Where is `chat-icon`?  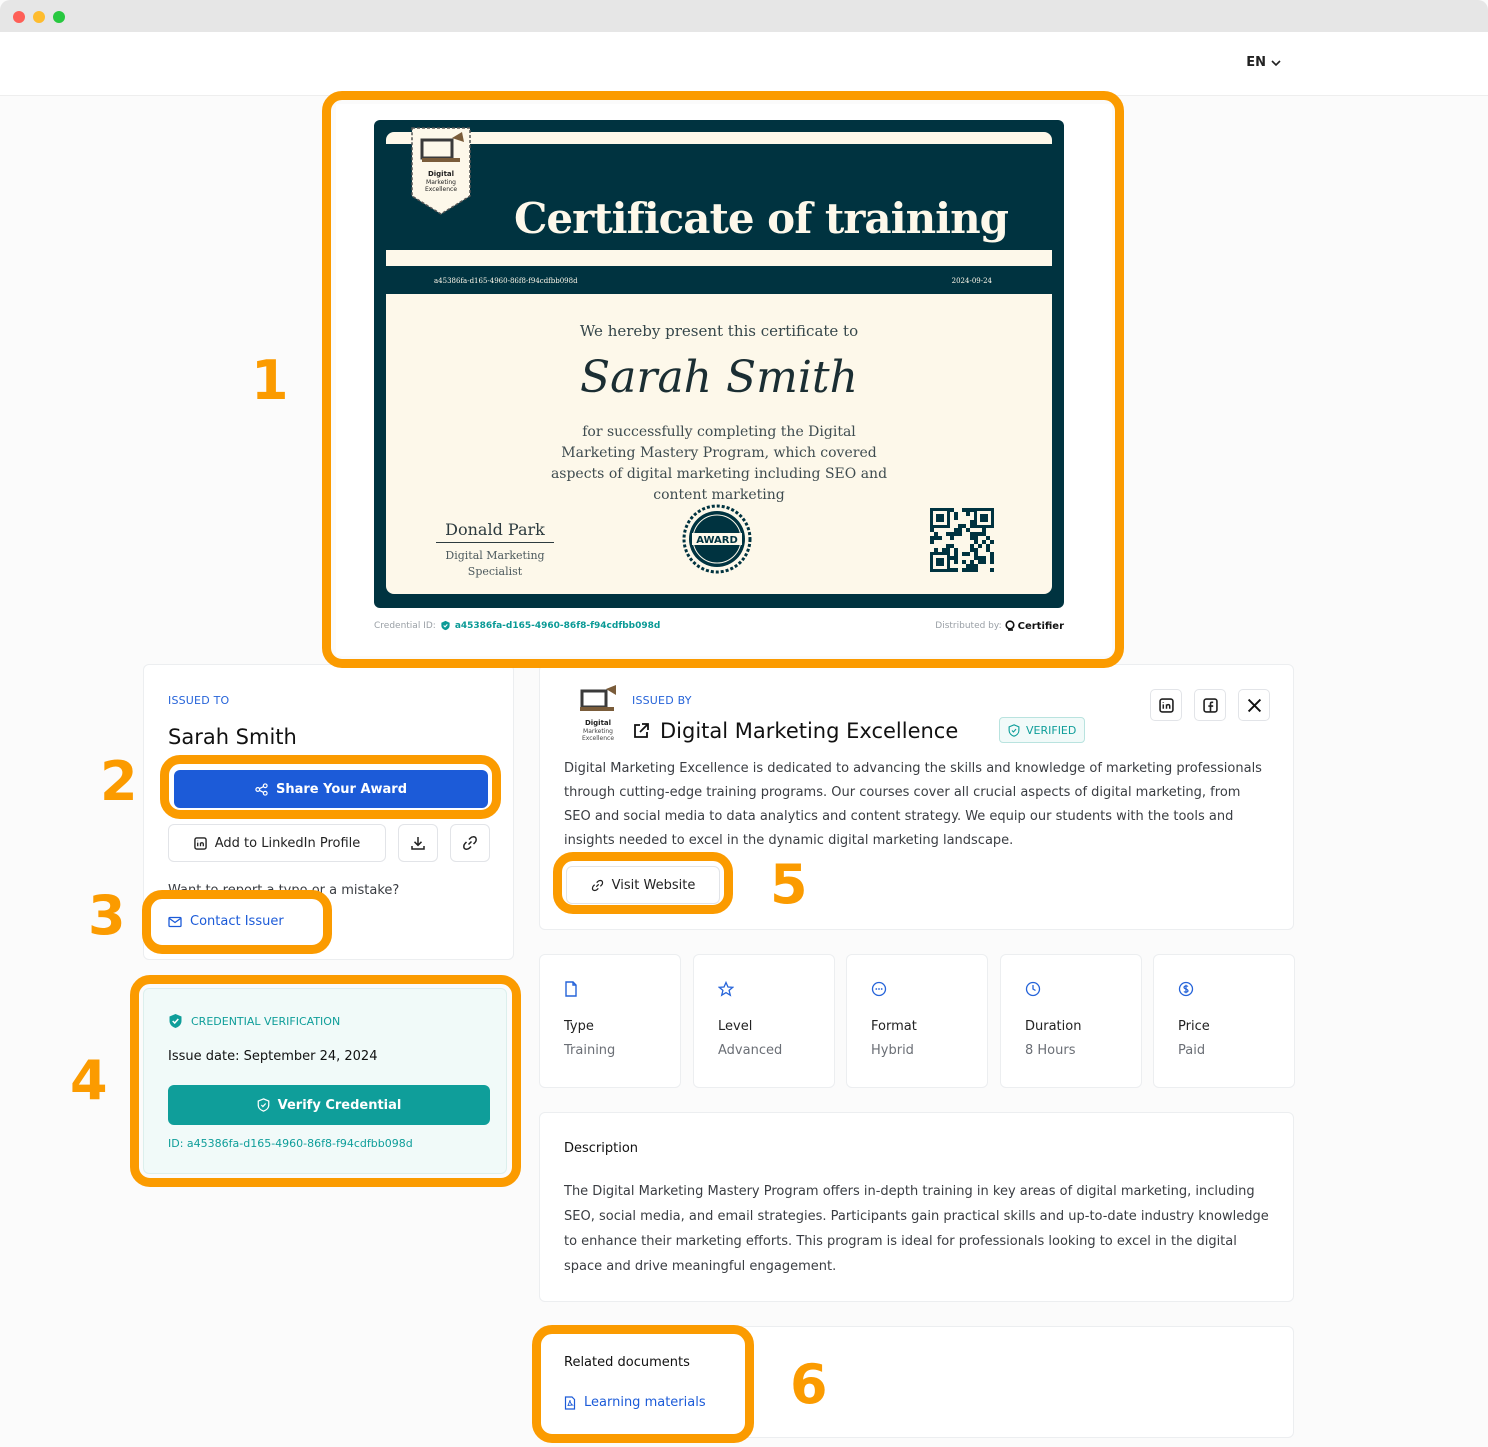
chat-icon is located at coordinates (879, 989).